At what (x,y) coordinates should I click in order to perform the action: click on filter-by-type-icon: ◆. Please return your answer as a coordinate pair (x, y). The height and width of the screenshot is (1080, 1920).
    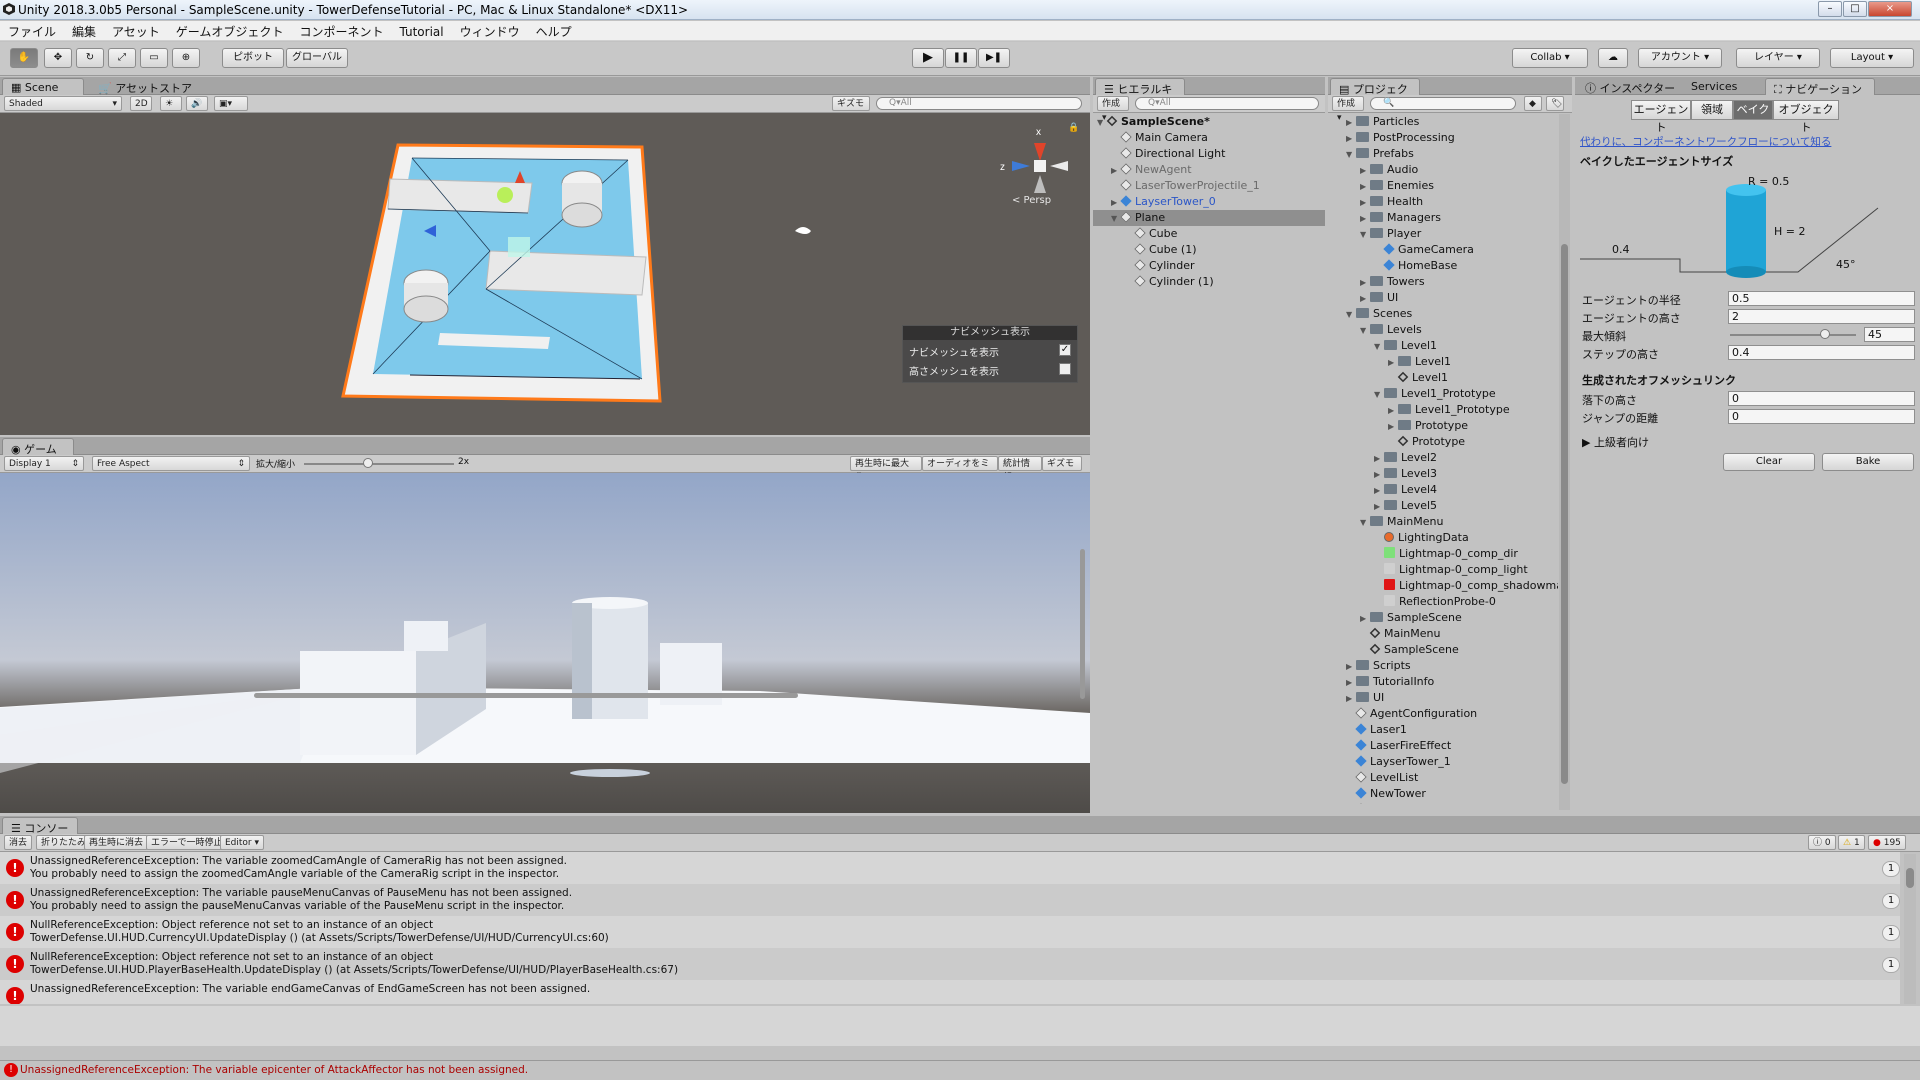
    Looking at the image, I should click on (1533, 103).